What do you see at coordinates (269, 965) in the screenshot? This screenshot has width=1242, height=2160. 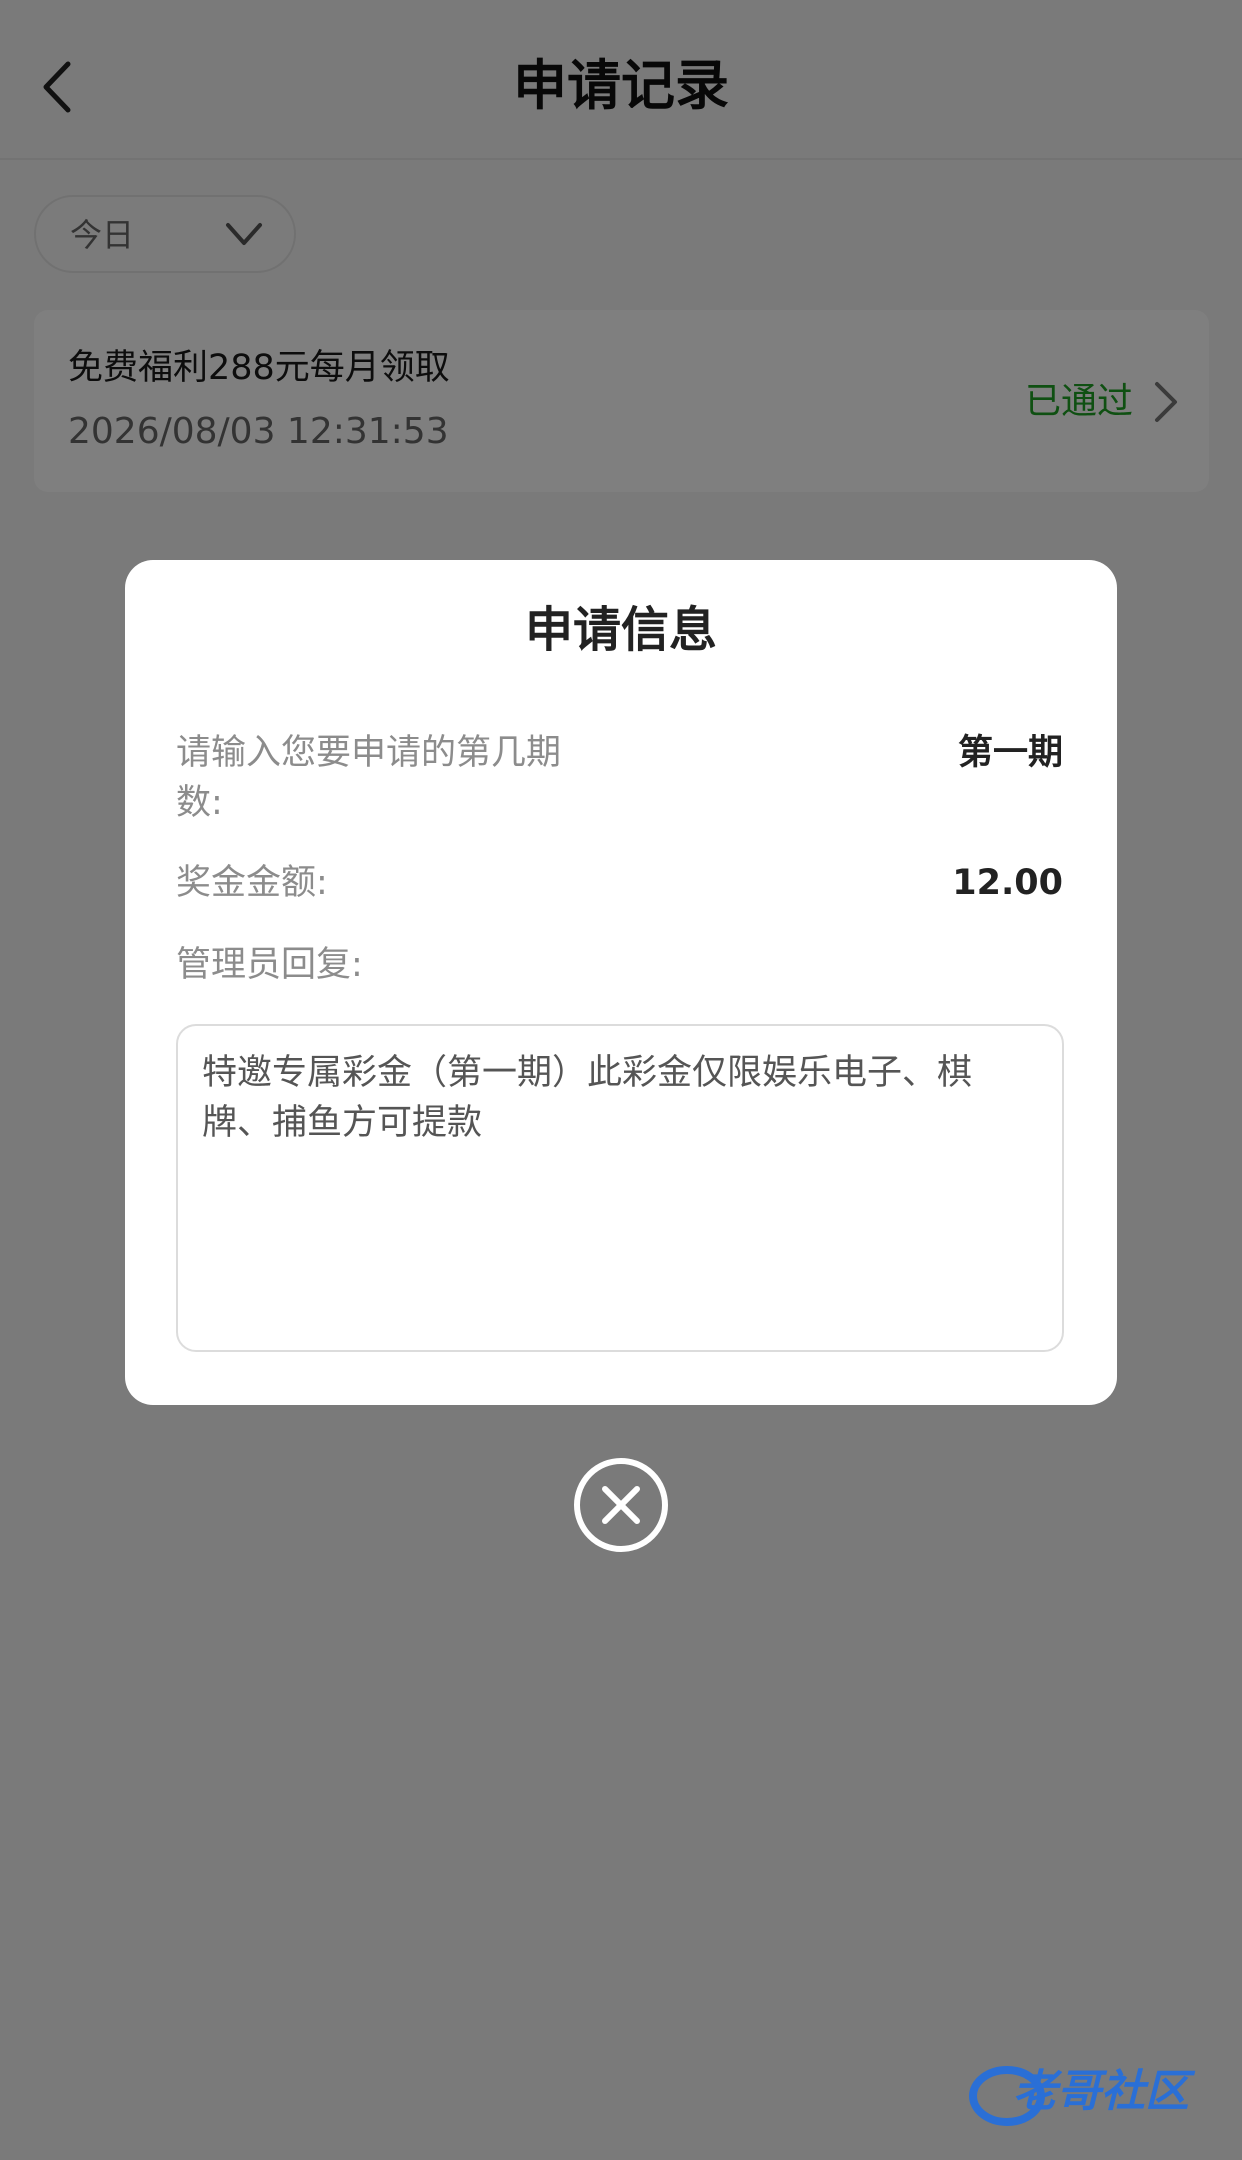 I see `admin-reply-label: 管理员回复:` at bounding box center [269, 965].